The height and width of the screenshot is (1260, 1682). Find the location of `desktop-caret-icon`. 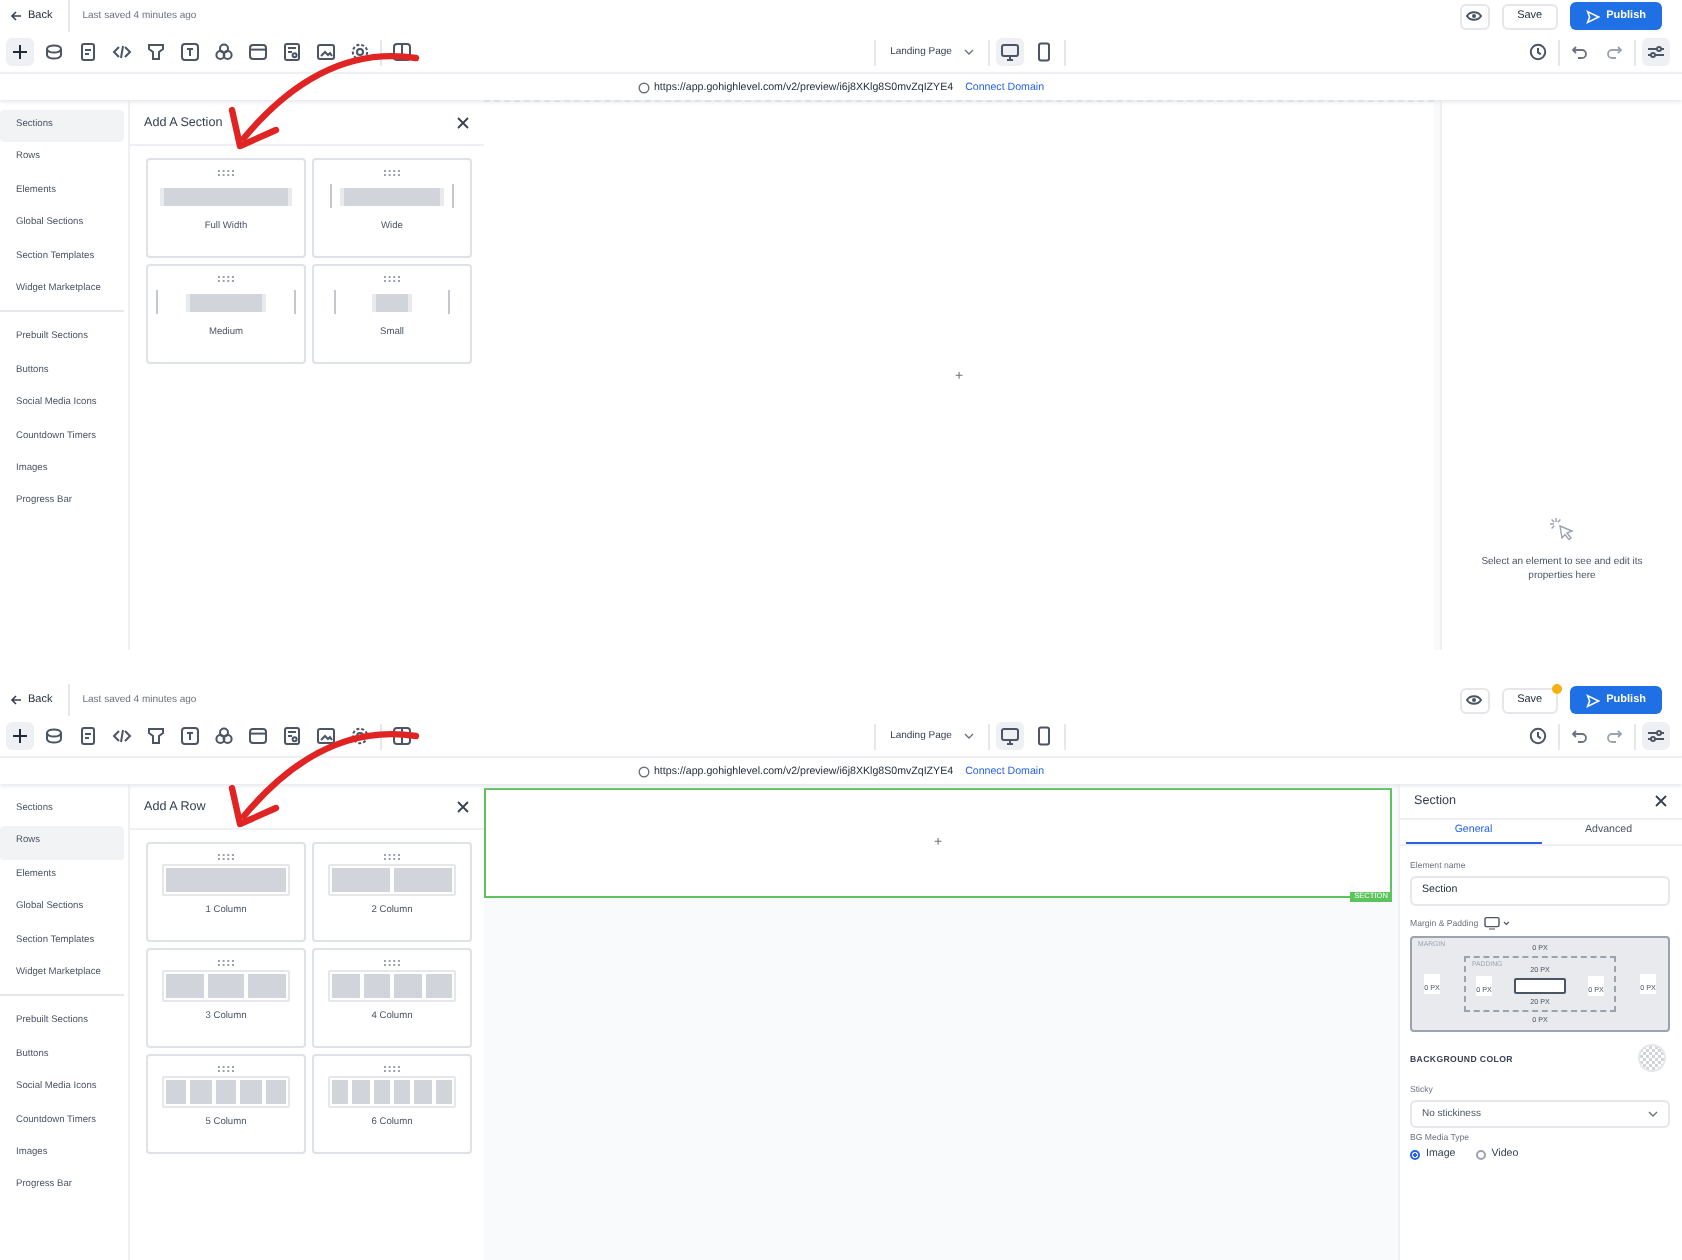

desktop-caret-icon is located at coordinates (1497, 923).